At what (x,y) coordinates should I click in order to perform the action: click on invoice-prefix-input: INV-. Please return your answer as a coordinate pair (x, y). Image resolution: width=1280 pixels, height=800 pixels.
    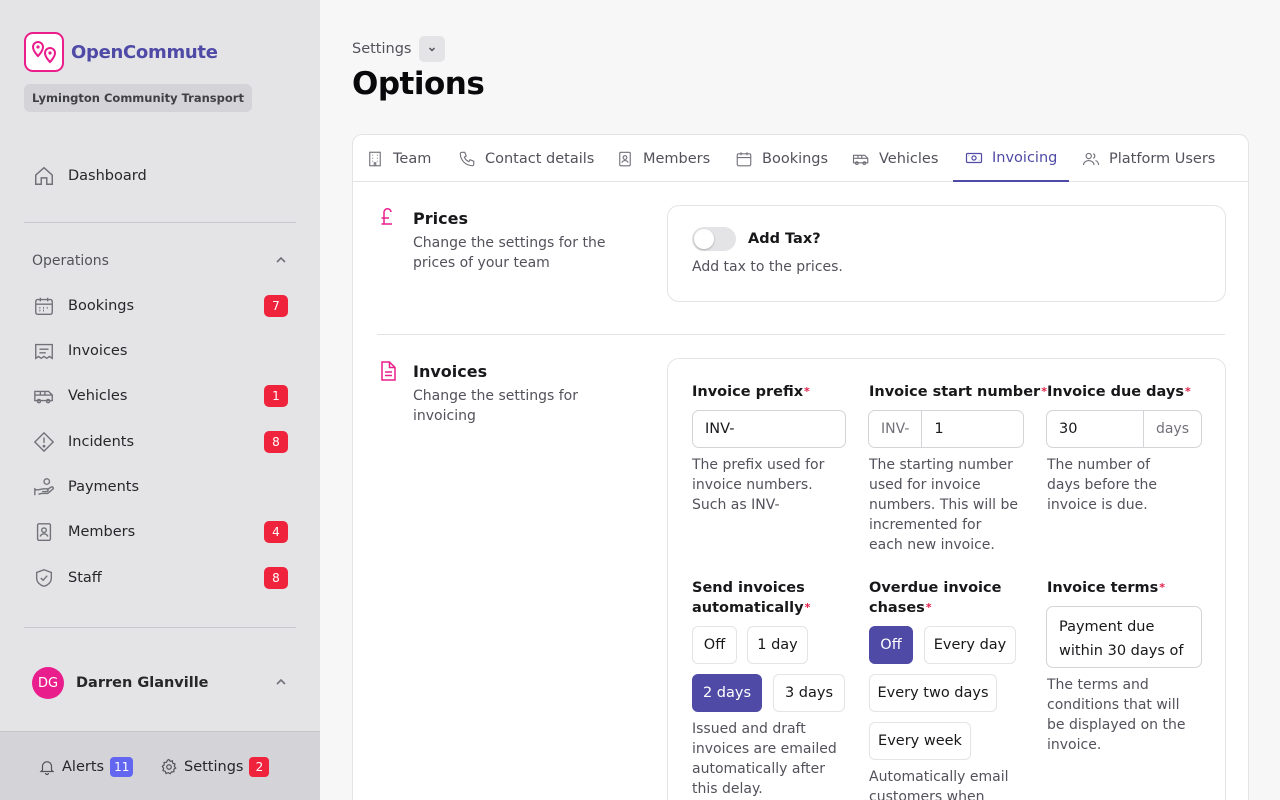
    Looking at the image, I should click on (769, 429).